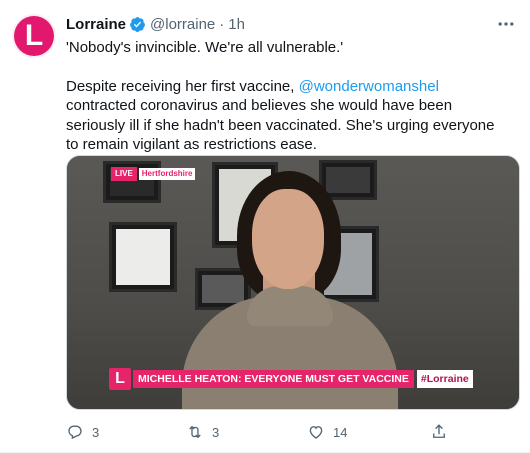 The width and height of the screenshot is (530, 453). Describe the element at coordinates (316, 432) in the screenshot. I see `heart-icon` at that location.